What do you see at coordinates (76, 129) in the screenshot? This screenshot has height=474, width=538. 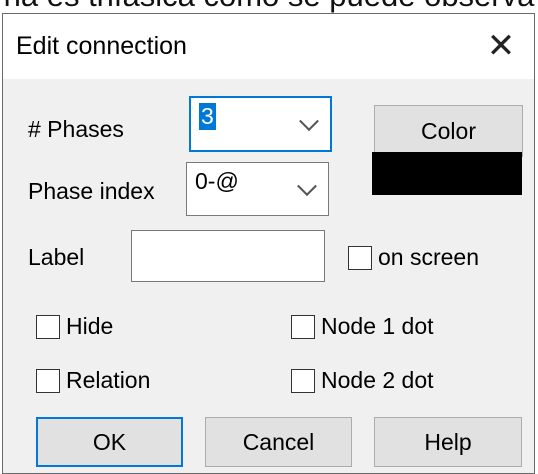 I see `phases-label: # Phases` at bounding box center [76, 129].